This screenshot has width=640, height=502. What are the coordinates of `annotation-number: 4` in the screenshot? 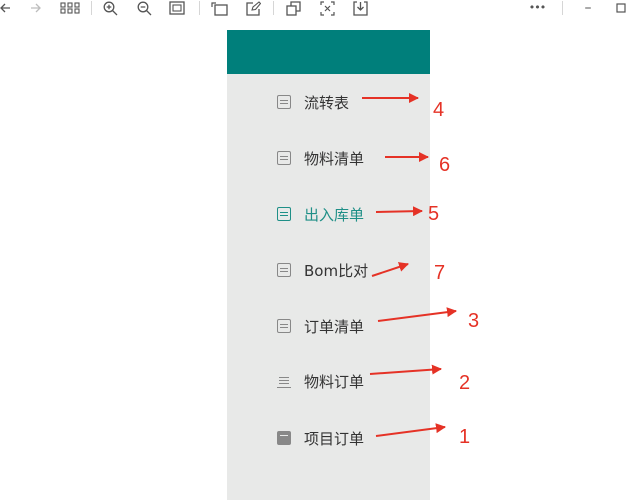 It's located at (439, 110).